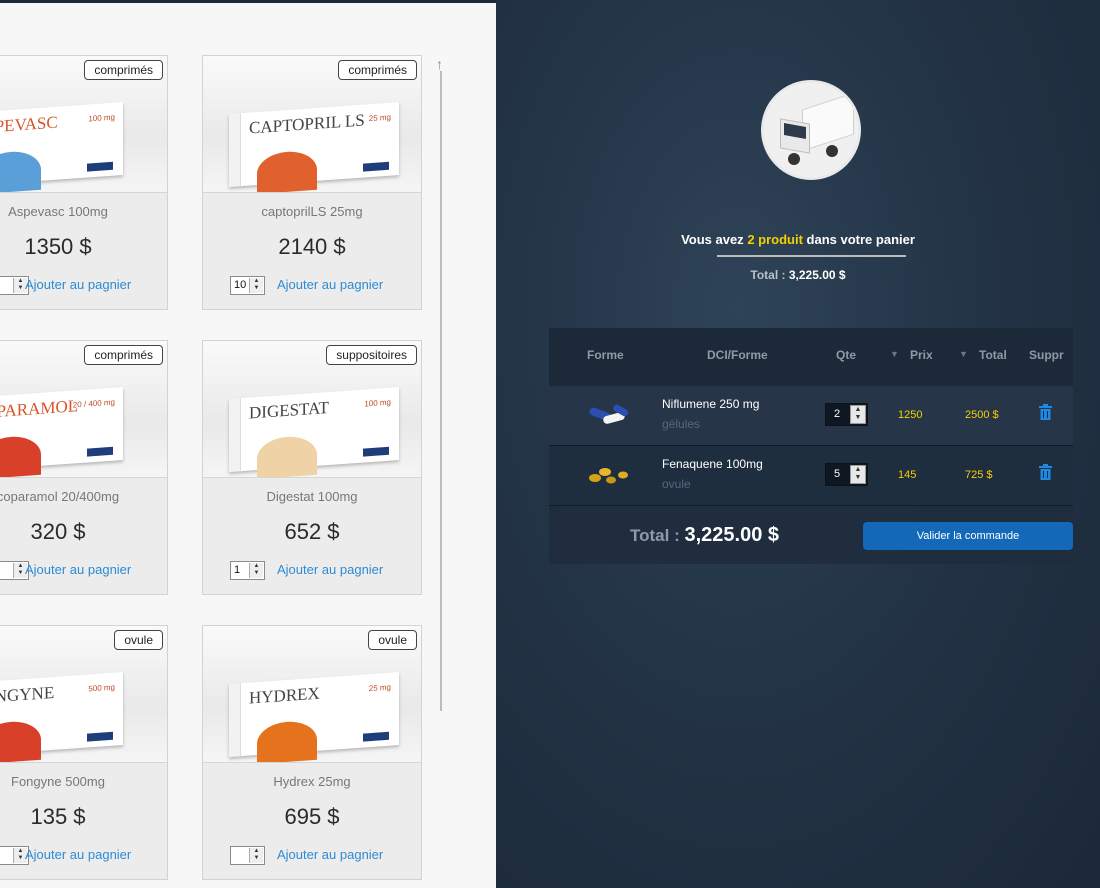 Image resolution: width=1100 pixels, height=888 pixels. What do you see at coordinates (312, 531) in the screenshot?
I see `product-price: 652 $` at bounding box center [312, 531].